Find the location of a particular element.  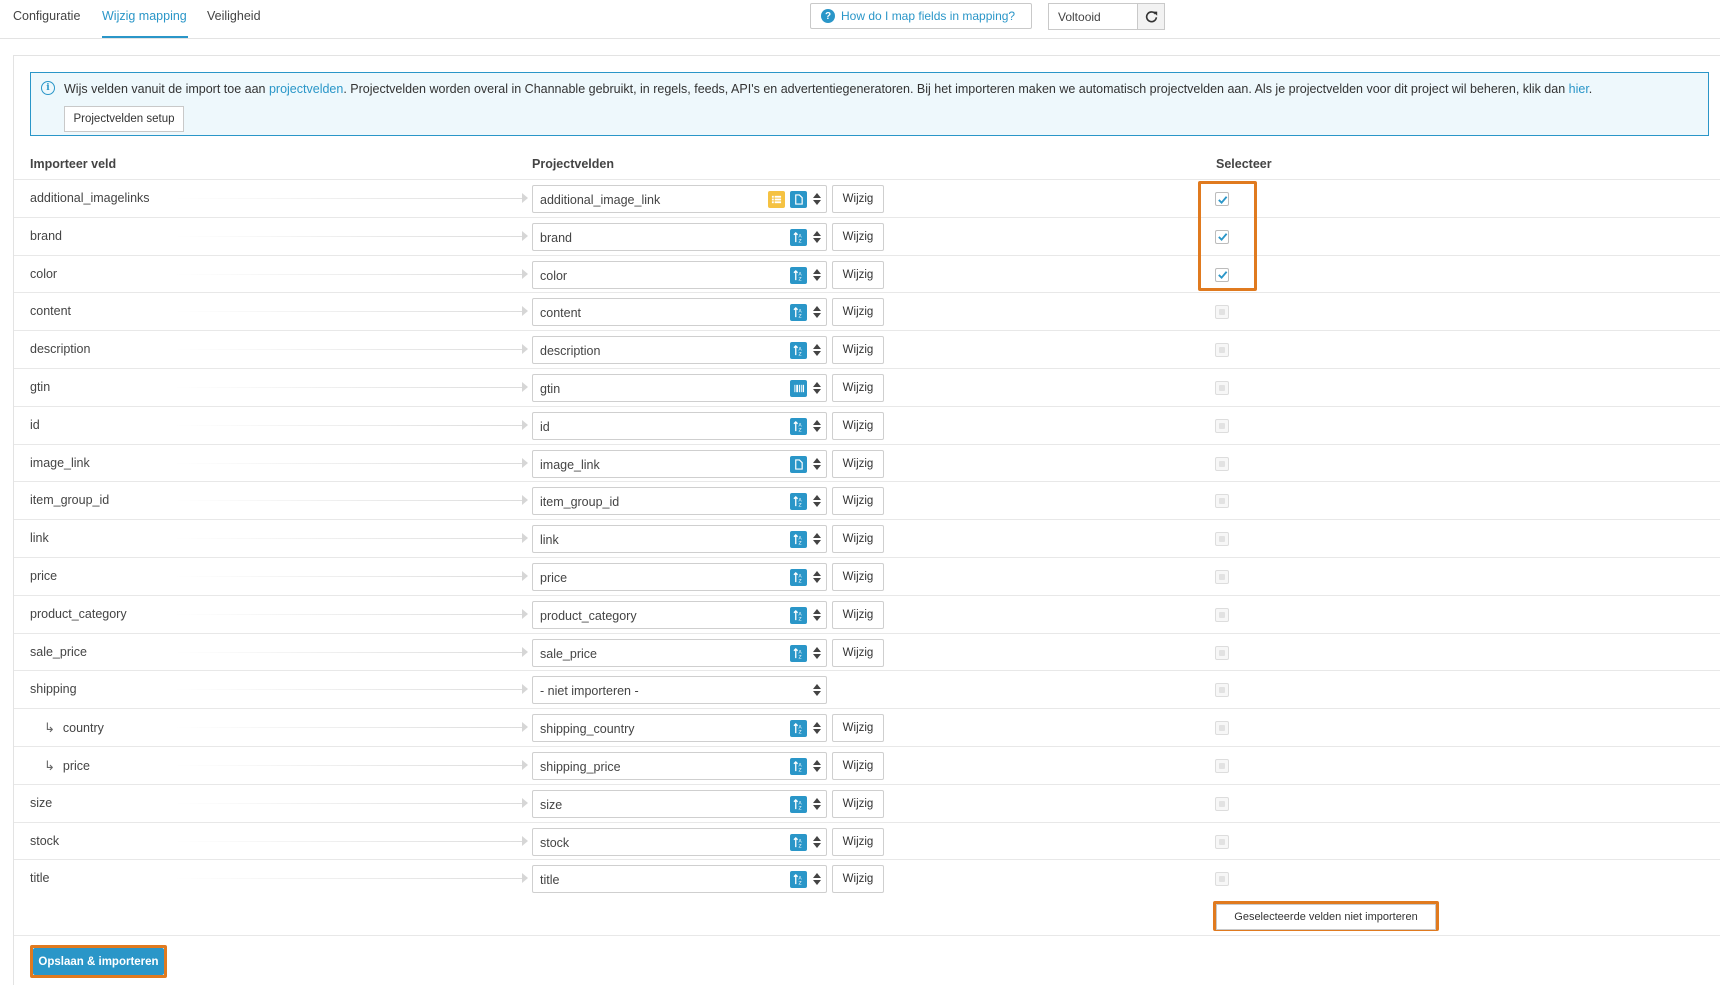

tab-wijzig-mapping: Wijzig mapping is located at coordinates (144, 16).